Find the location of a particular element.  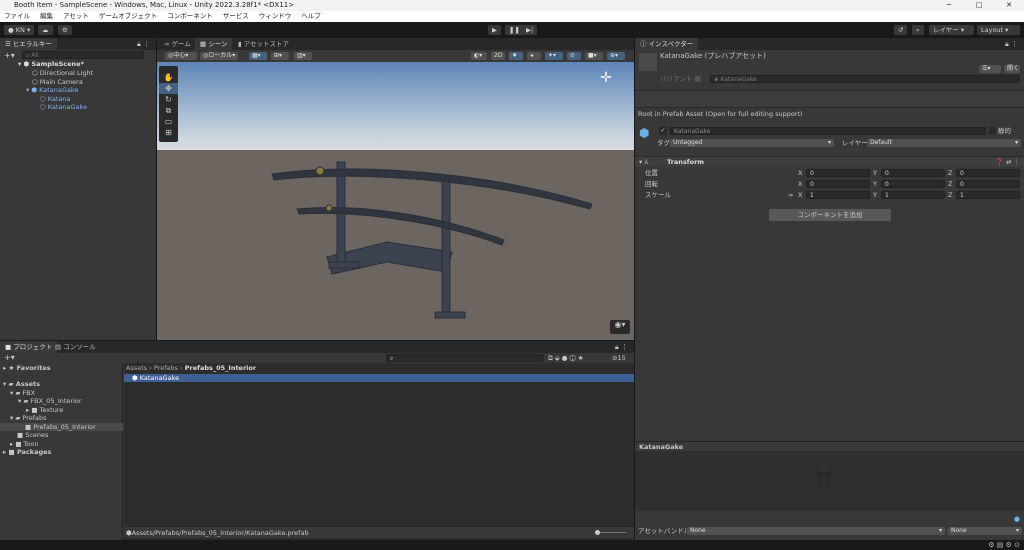

hidden-count: ⊘15 is located at coordinates (619, 358).